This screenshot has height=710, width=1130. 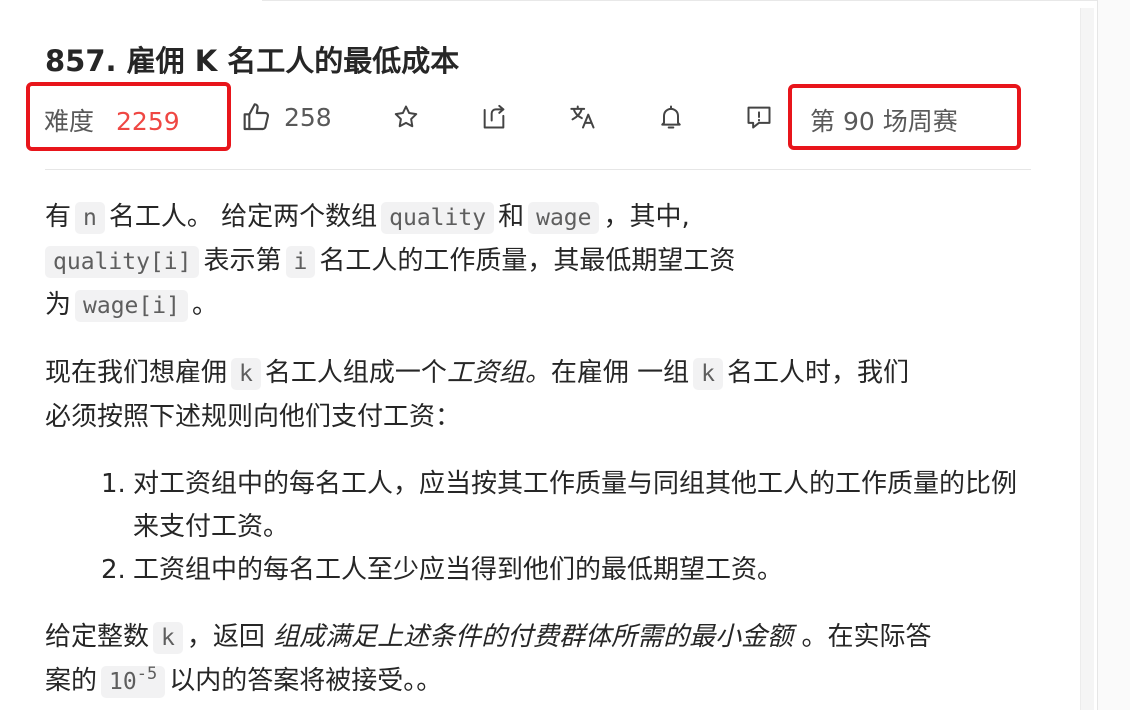 I want to click on translate-button, so click(x=583, y=117).